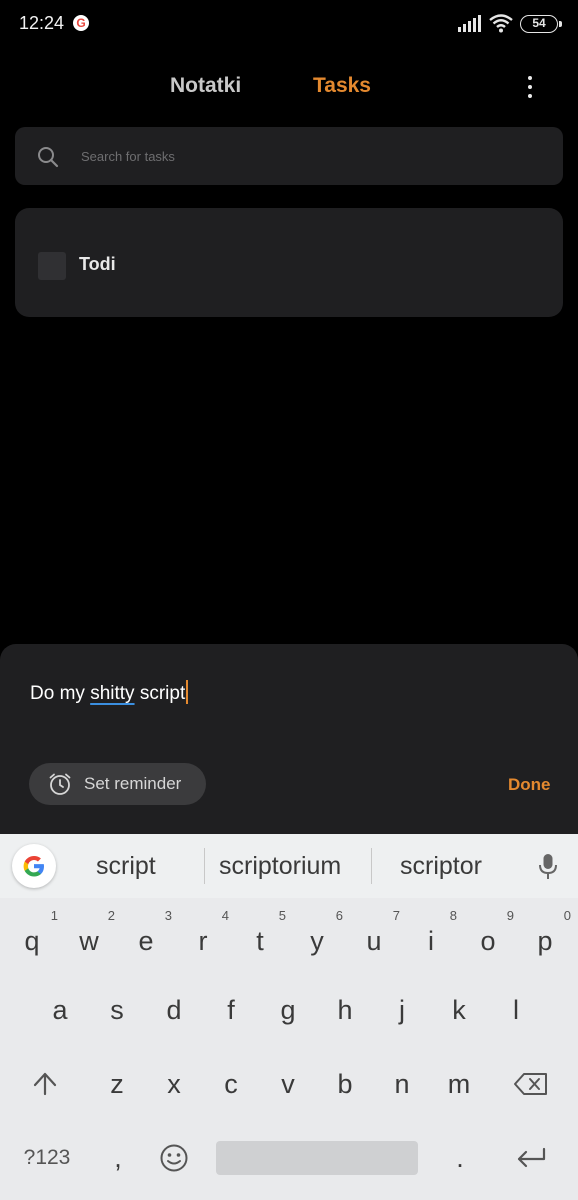  I want to click on shift-key, so click(45, 1084).